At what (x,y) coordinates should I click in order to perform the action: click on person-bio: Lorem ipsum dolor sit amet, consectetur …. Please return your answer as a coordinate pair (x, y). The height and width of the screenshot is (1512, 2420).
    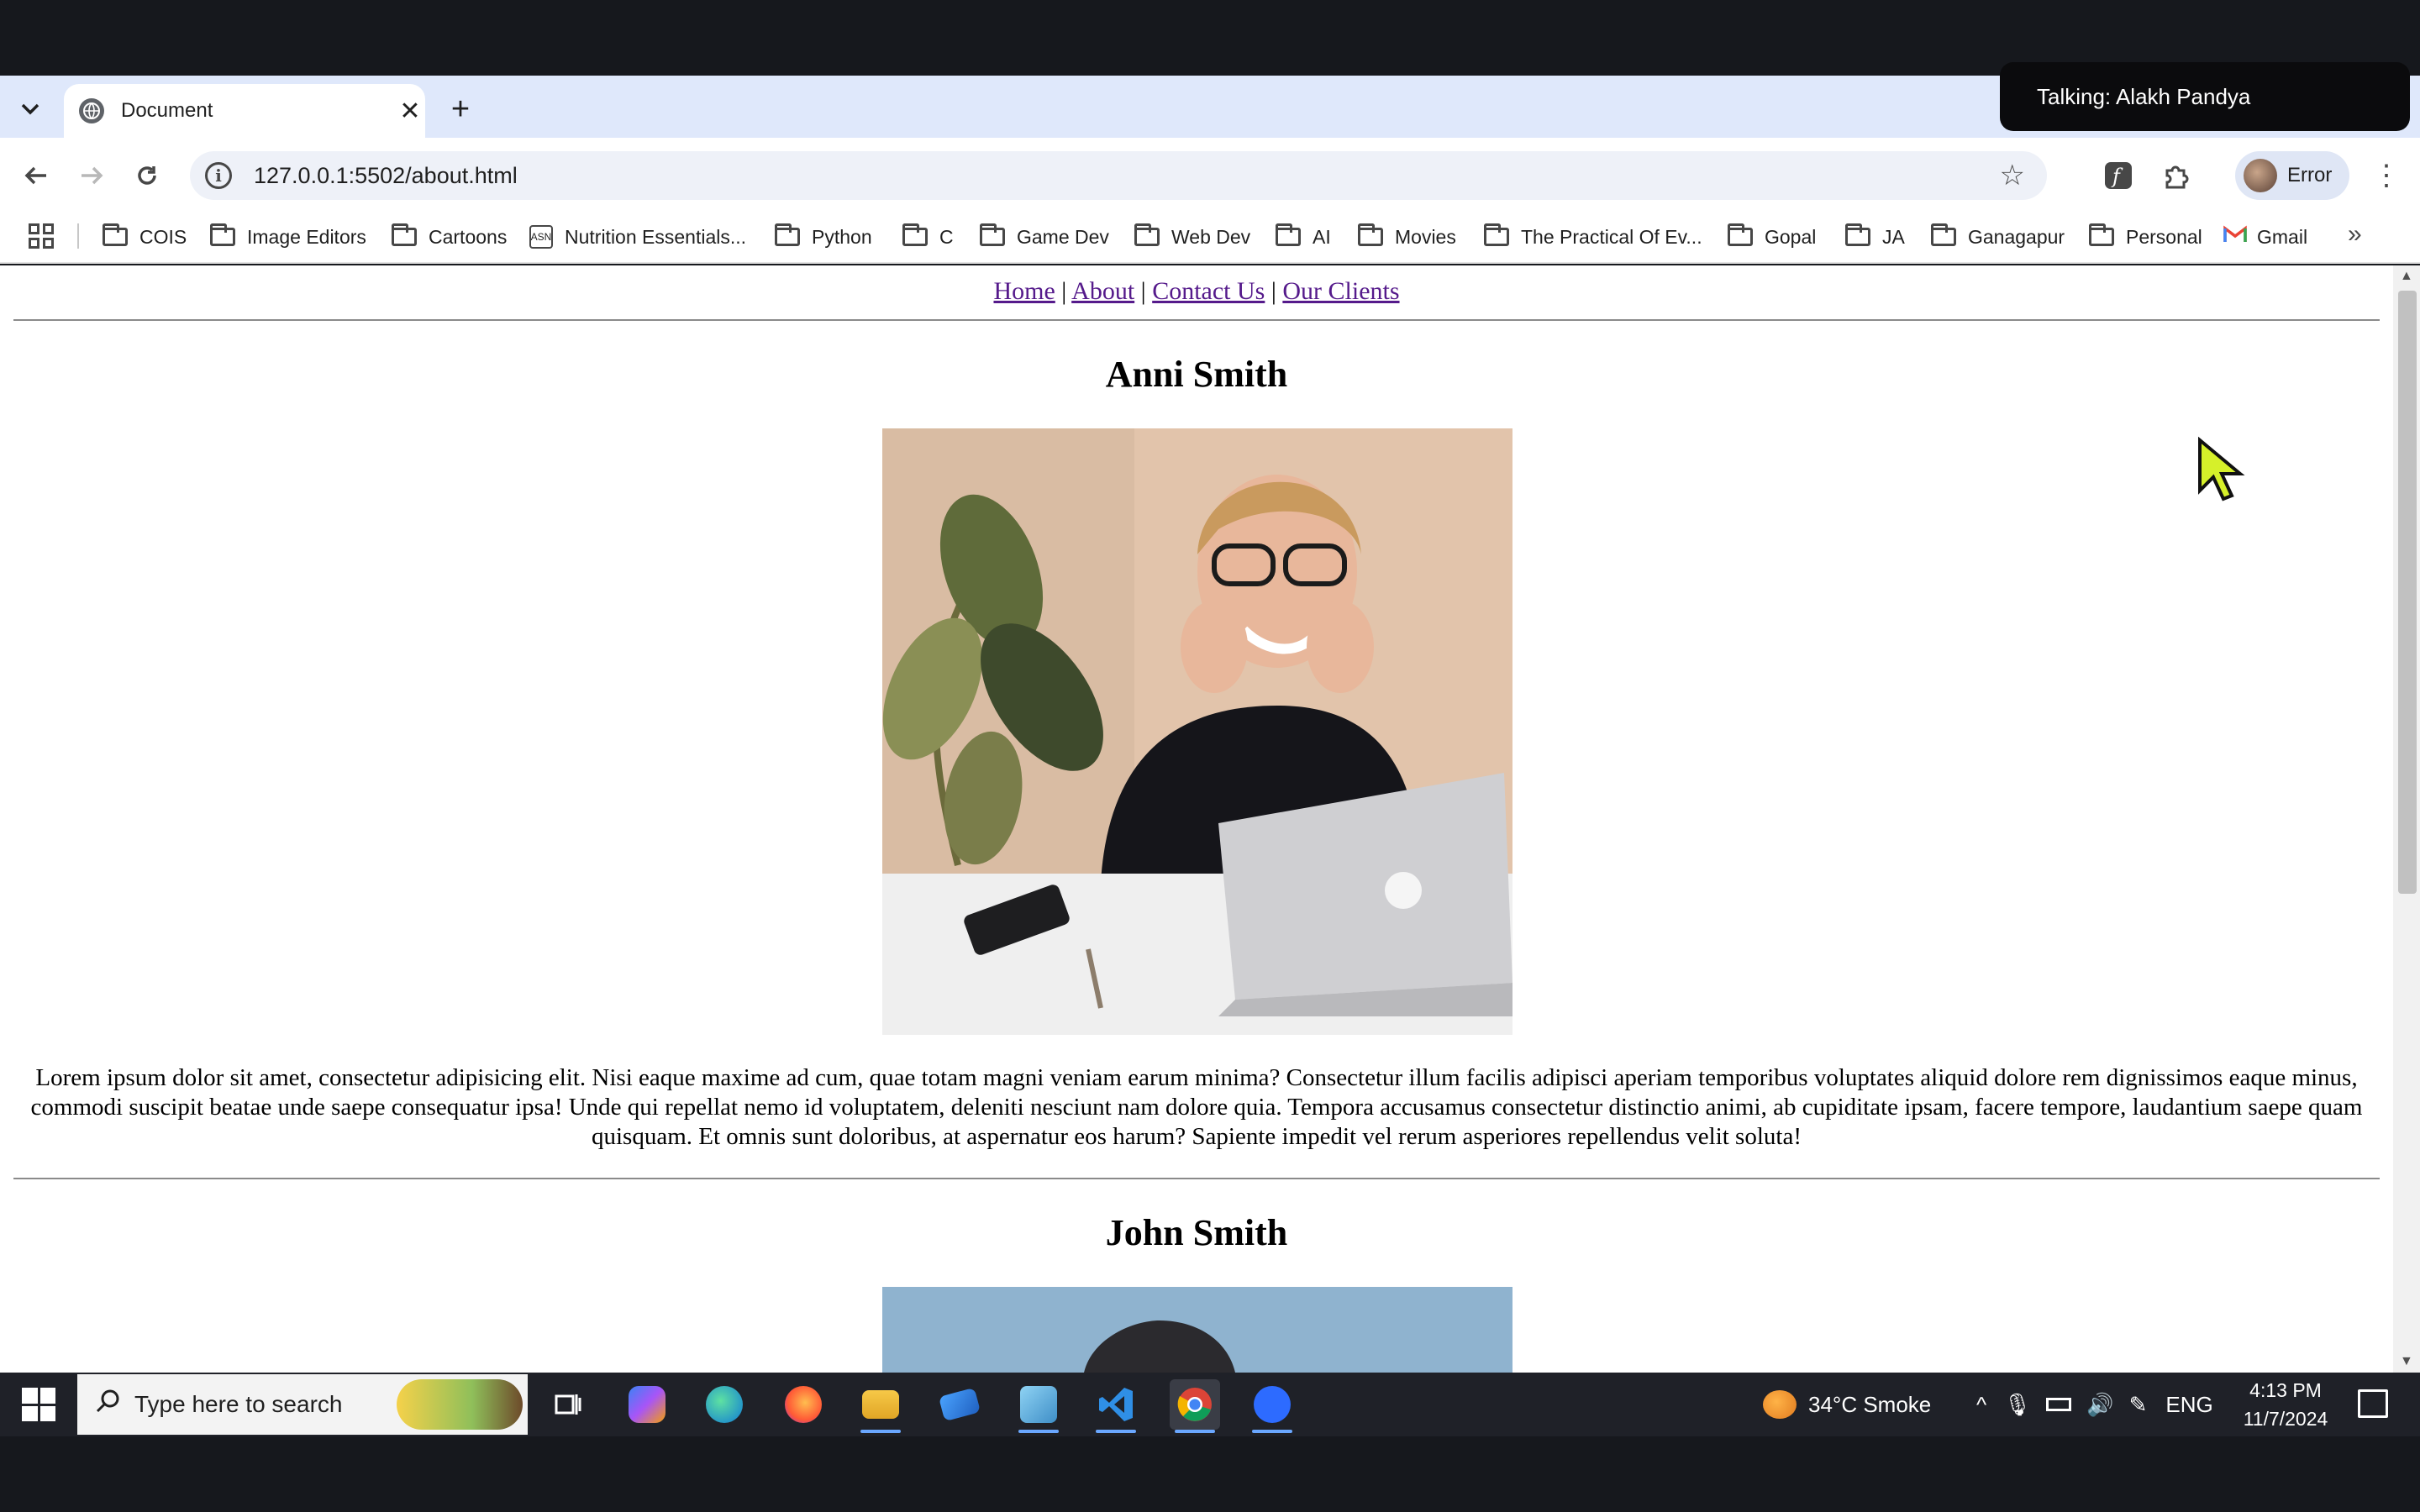
    Looking at the image, I should click on (1196, 1107).